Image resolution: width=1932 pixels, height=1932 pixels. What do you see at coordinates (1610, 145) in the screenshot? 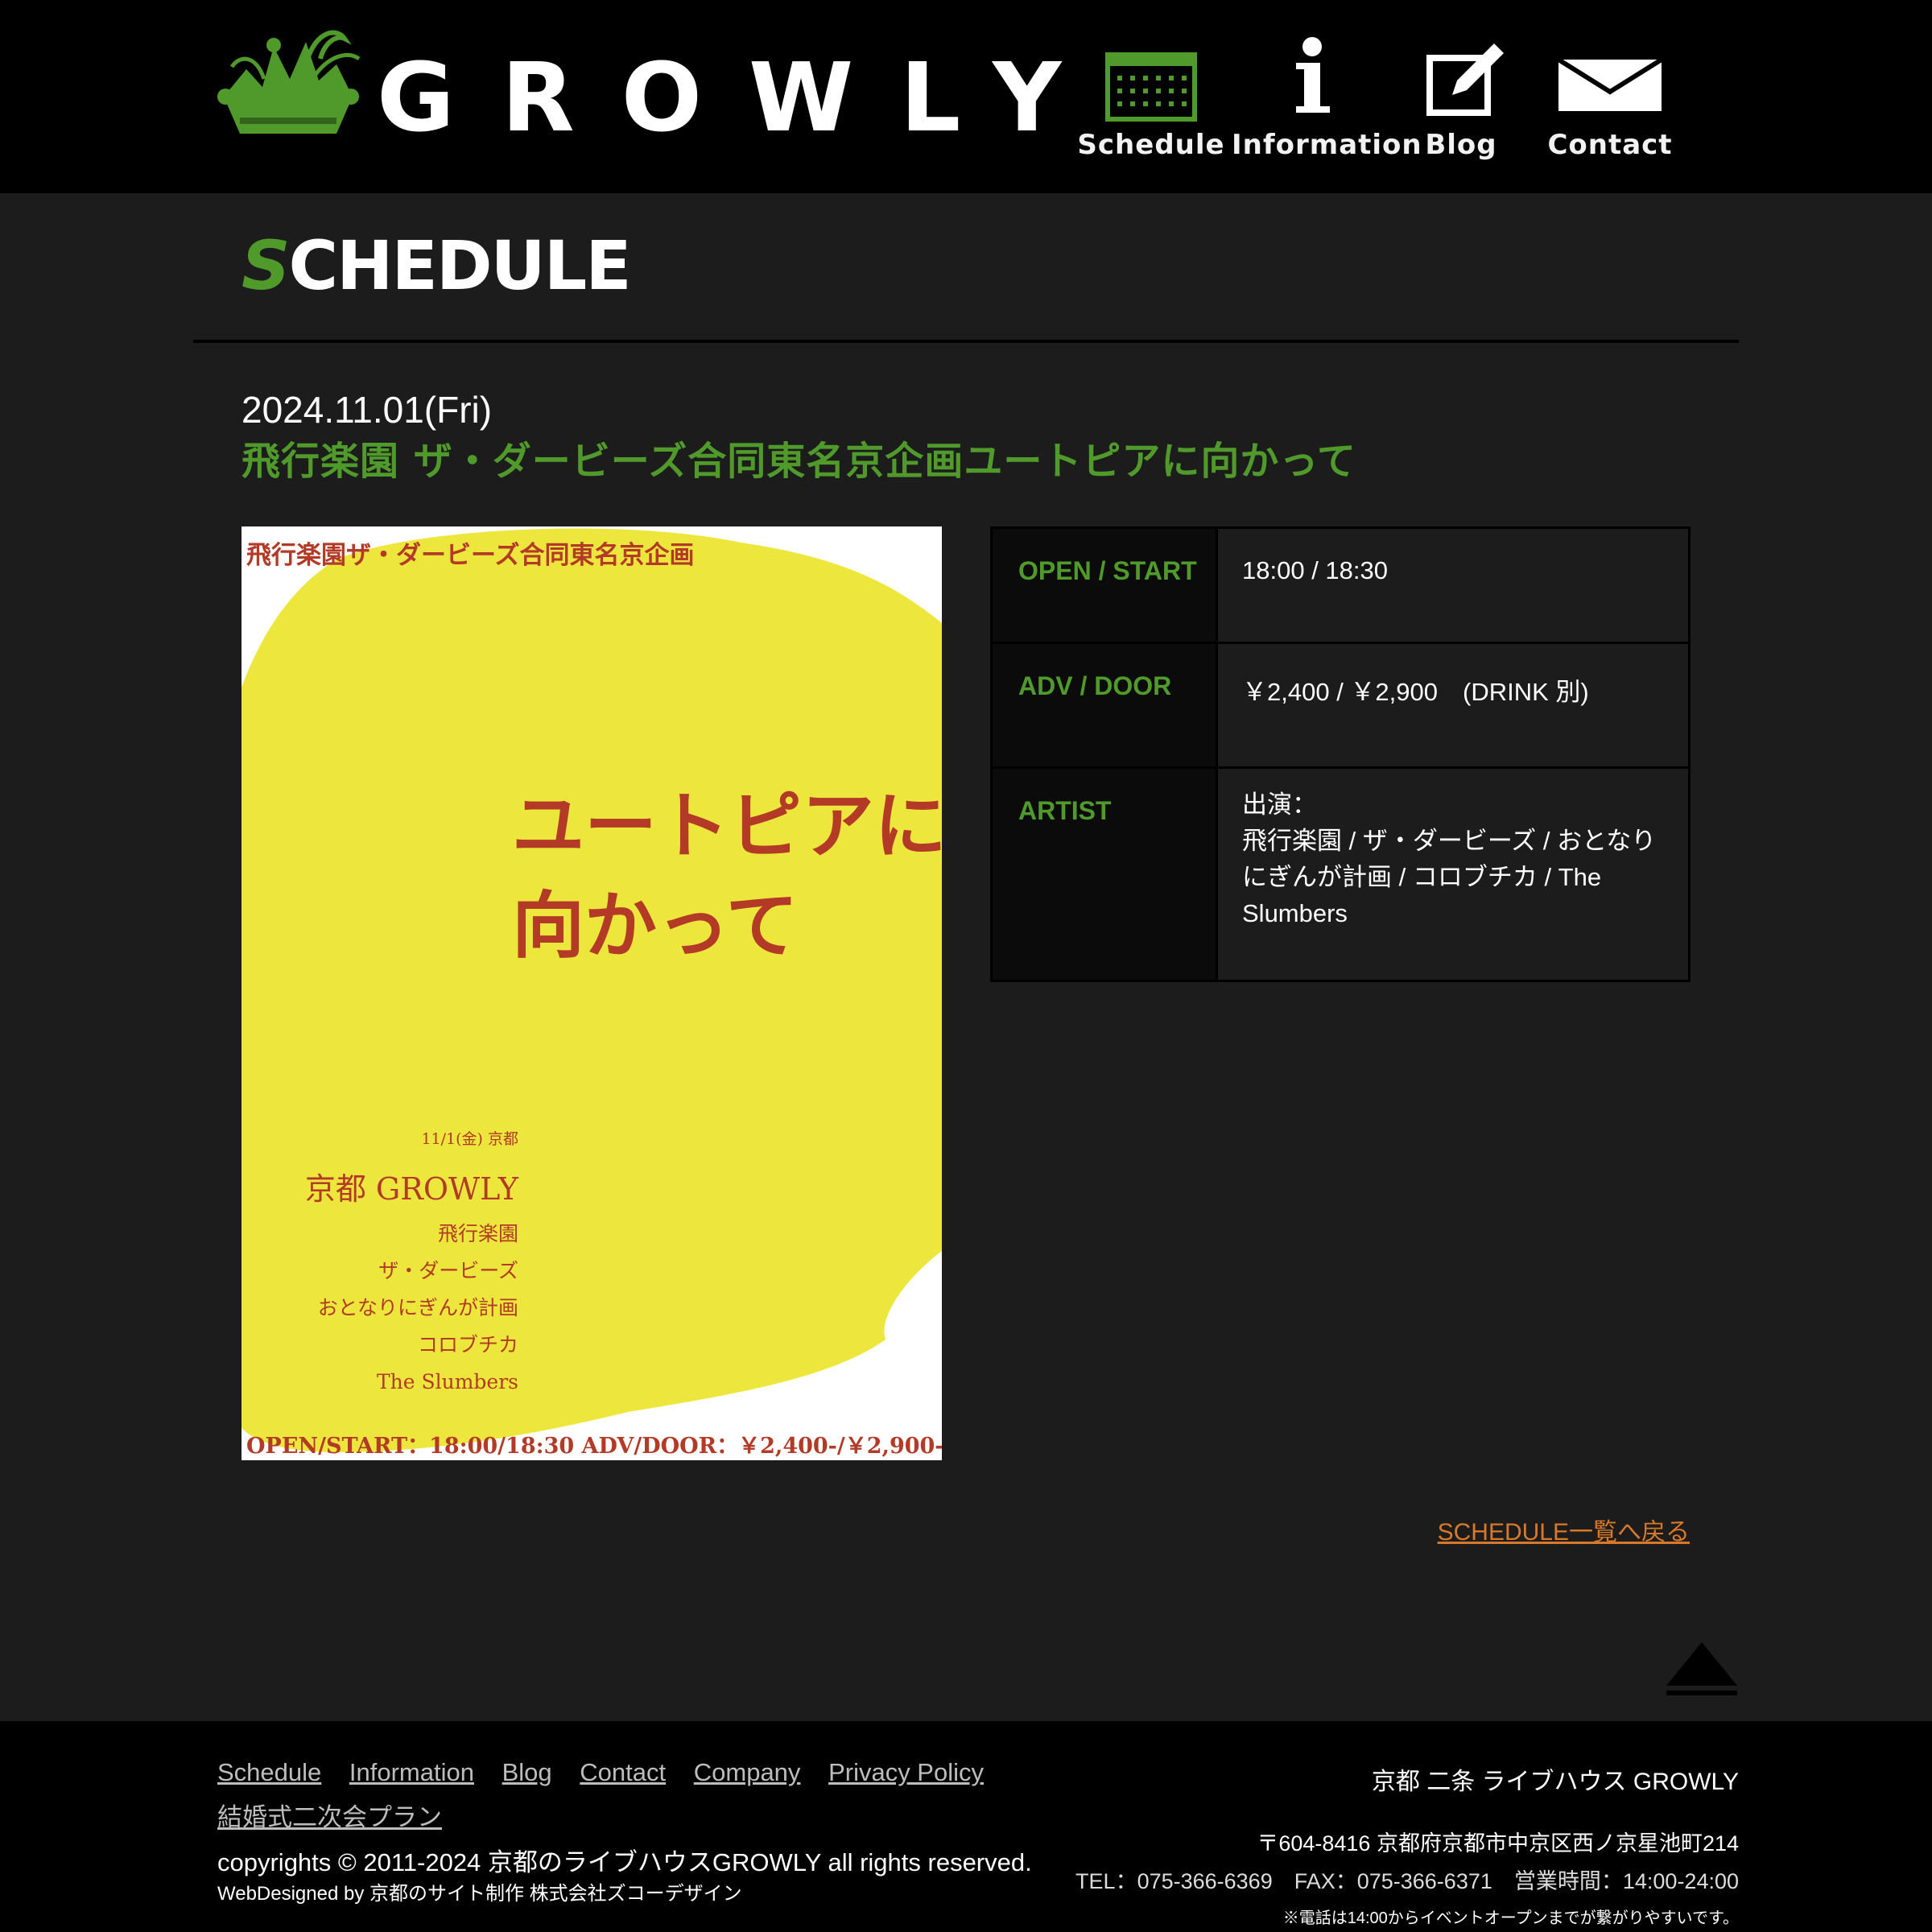
I see `nav-contact-label: Contact` at bounding box center [1610, 145].